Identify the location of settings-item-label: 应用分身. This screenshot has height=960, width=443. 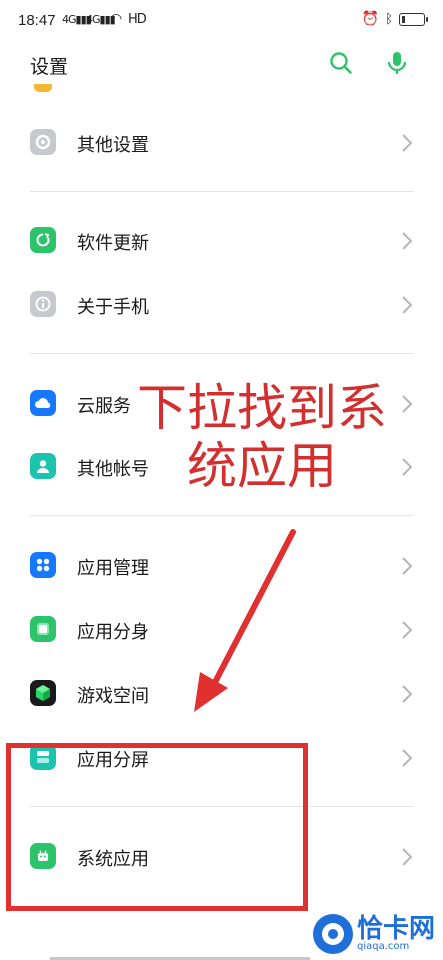
(113, 632).